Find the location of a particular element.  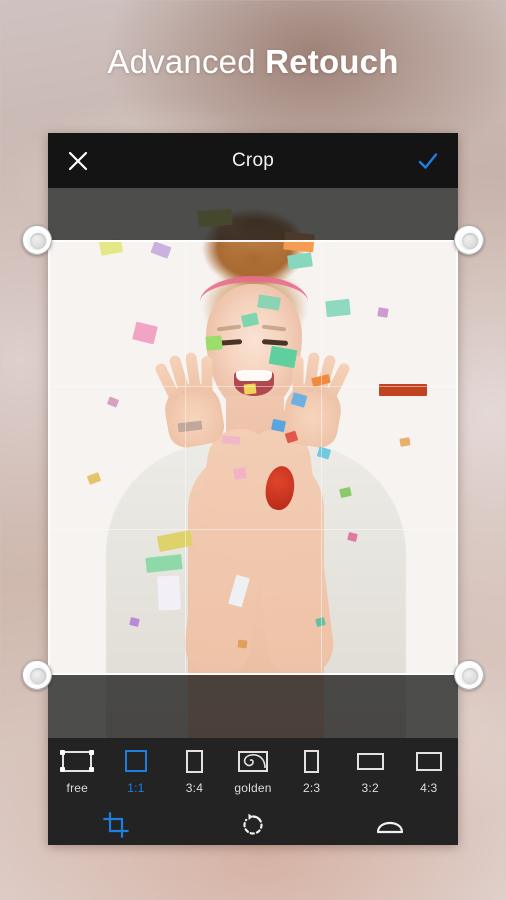

close-button is located at coordinates (78, 160).